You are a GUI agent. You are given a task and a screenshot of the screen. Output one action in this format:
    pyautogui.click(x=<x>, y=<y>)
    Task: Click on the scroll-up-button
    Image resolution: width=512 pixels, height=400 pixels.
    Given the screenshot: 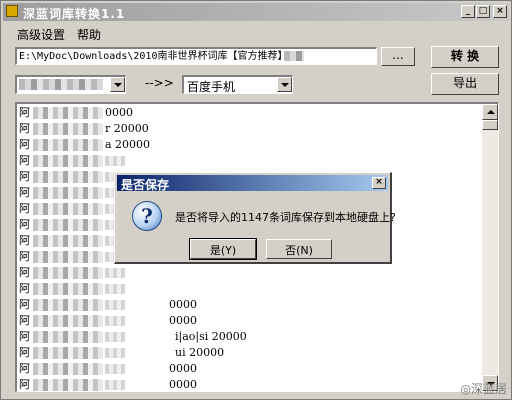 What is the action you would take?
    pyautogui.click(x=490, y=112)
    